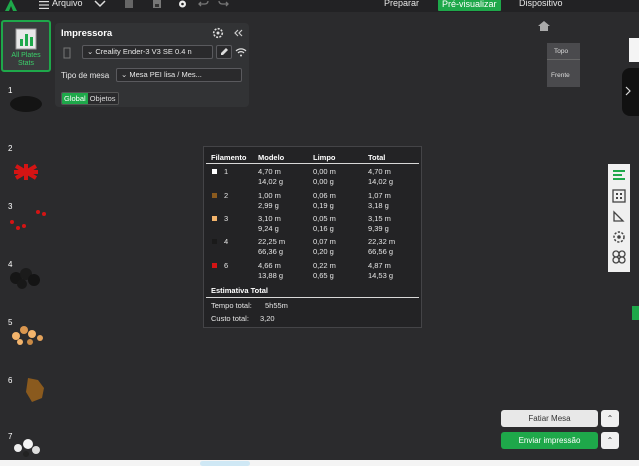 The width and height of the screenshot is (639, 466). I want to click on modelo-value-m: 1,00 m, so click(269, 195).